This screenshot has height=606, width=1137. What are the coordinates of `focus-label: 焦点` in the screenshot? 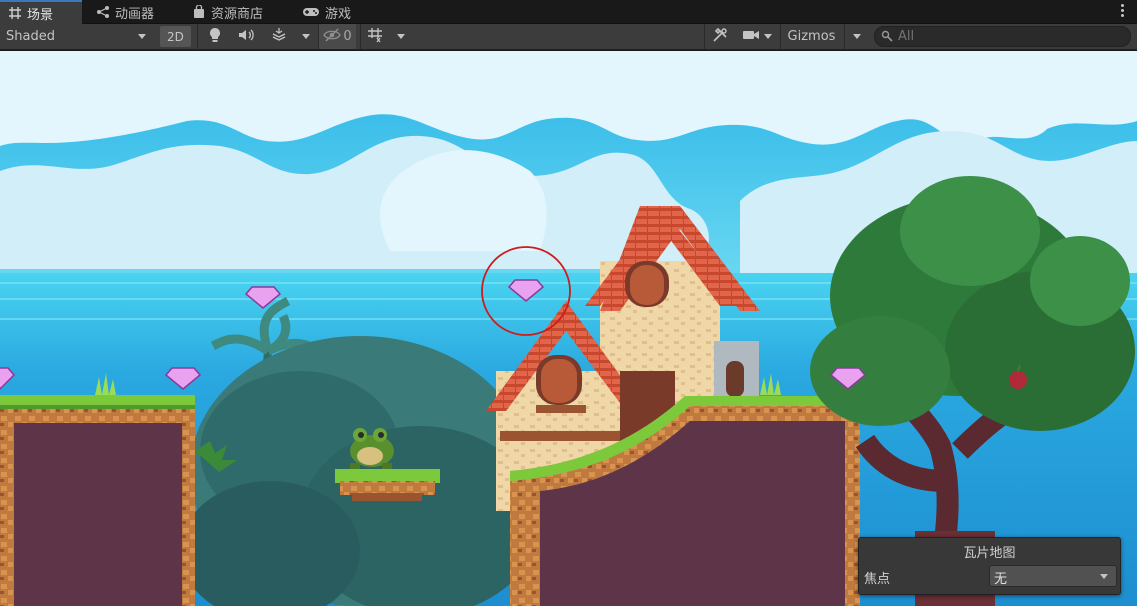 It's located at (877, 579).